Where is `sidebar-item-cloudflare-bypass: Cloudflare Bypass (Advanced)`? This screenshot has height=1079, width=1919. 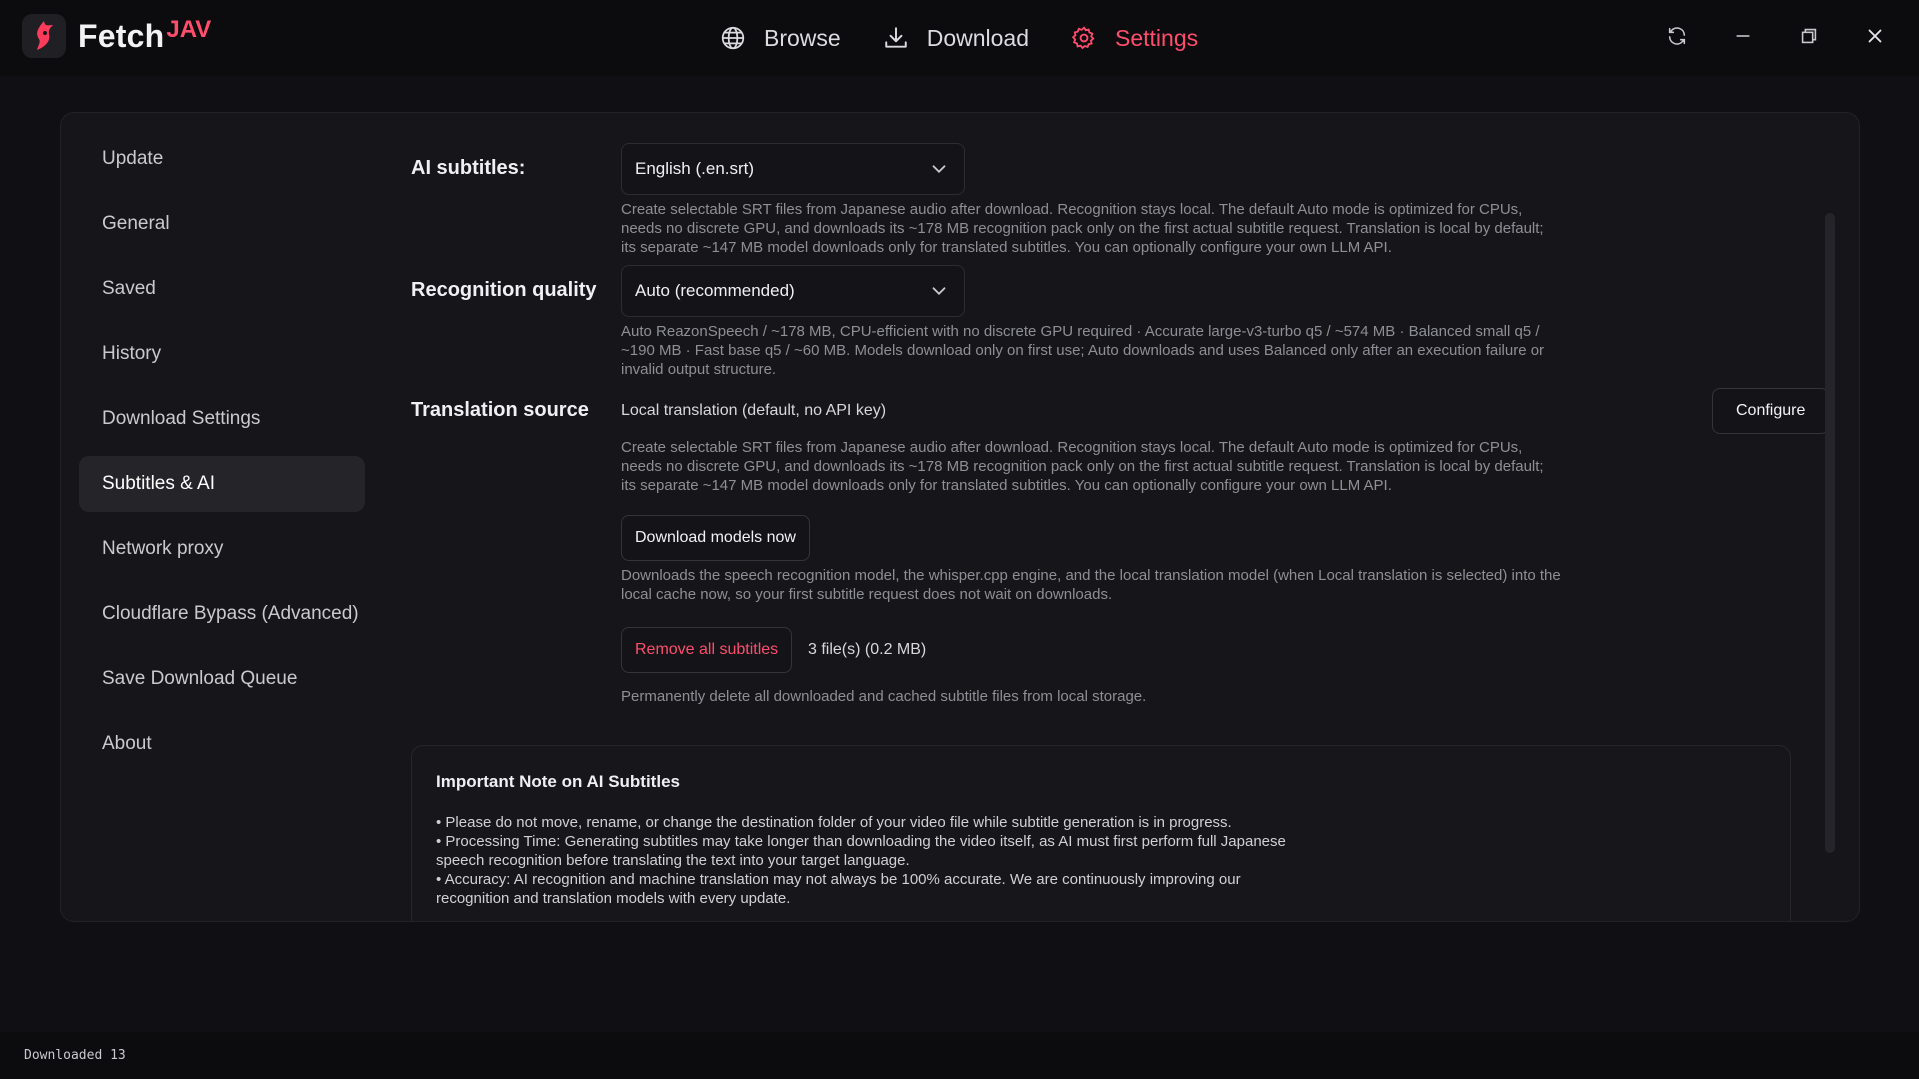 sidebar-item-cloudflare-bypass: Cloudflare Bypass (Advanced) is located at coordinates (222, 614).